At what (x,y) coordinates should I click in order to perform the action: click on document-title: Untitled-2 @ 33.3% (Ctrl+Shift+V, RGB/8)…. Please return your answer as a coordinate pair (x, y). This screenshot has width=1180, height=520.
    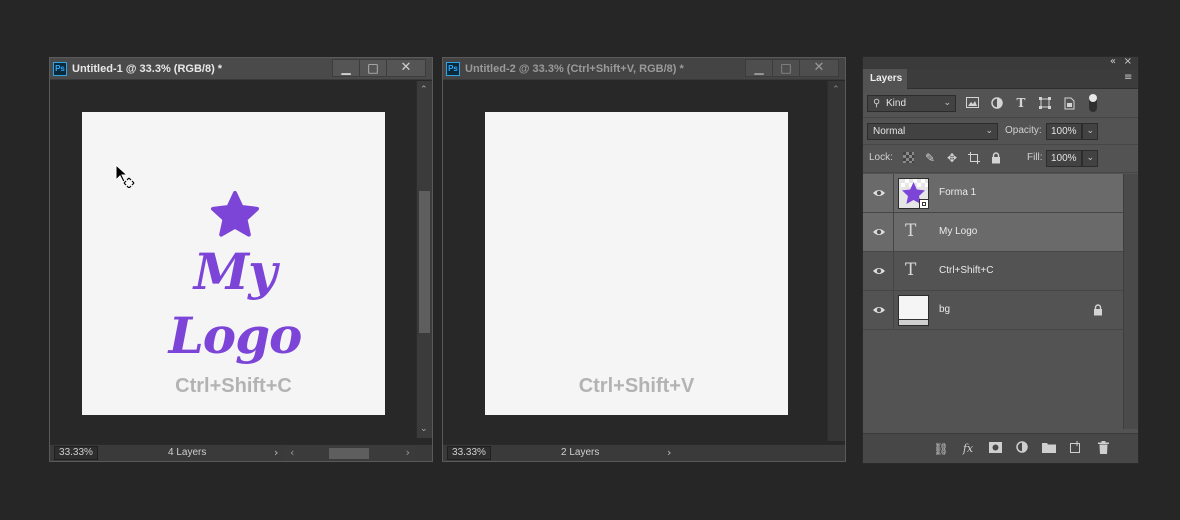
    Looking at the image, I should click on (574, 69).